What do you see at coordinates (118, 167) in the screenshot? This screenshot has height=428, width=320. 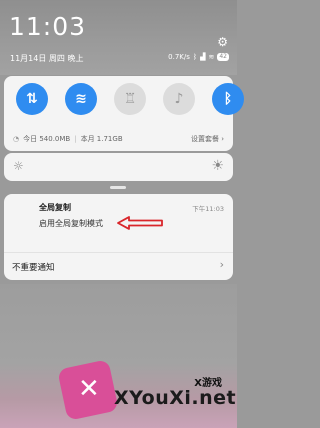 I see `brightness-slider: ☼ ☀` at bounding box center [118, 167].